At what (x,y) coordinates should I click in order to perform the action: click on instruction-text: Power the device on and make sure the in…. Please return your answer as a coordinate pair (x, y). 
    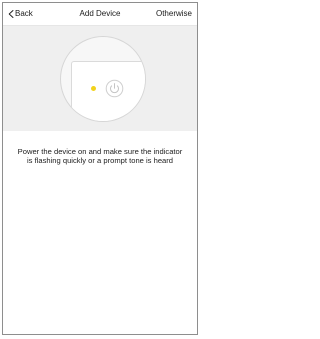
    Looking at the image, I should click on (100, 156).